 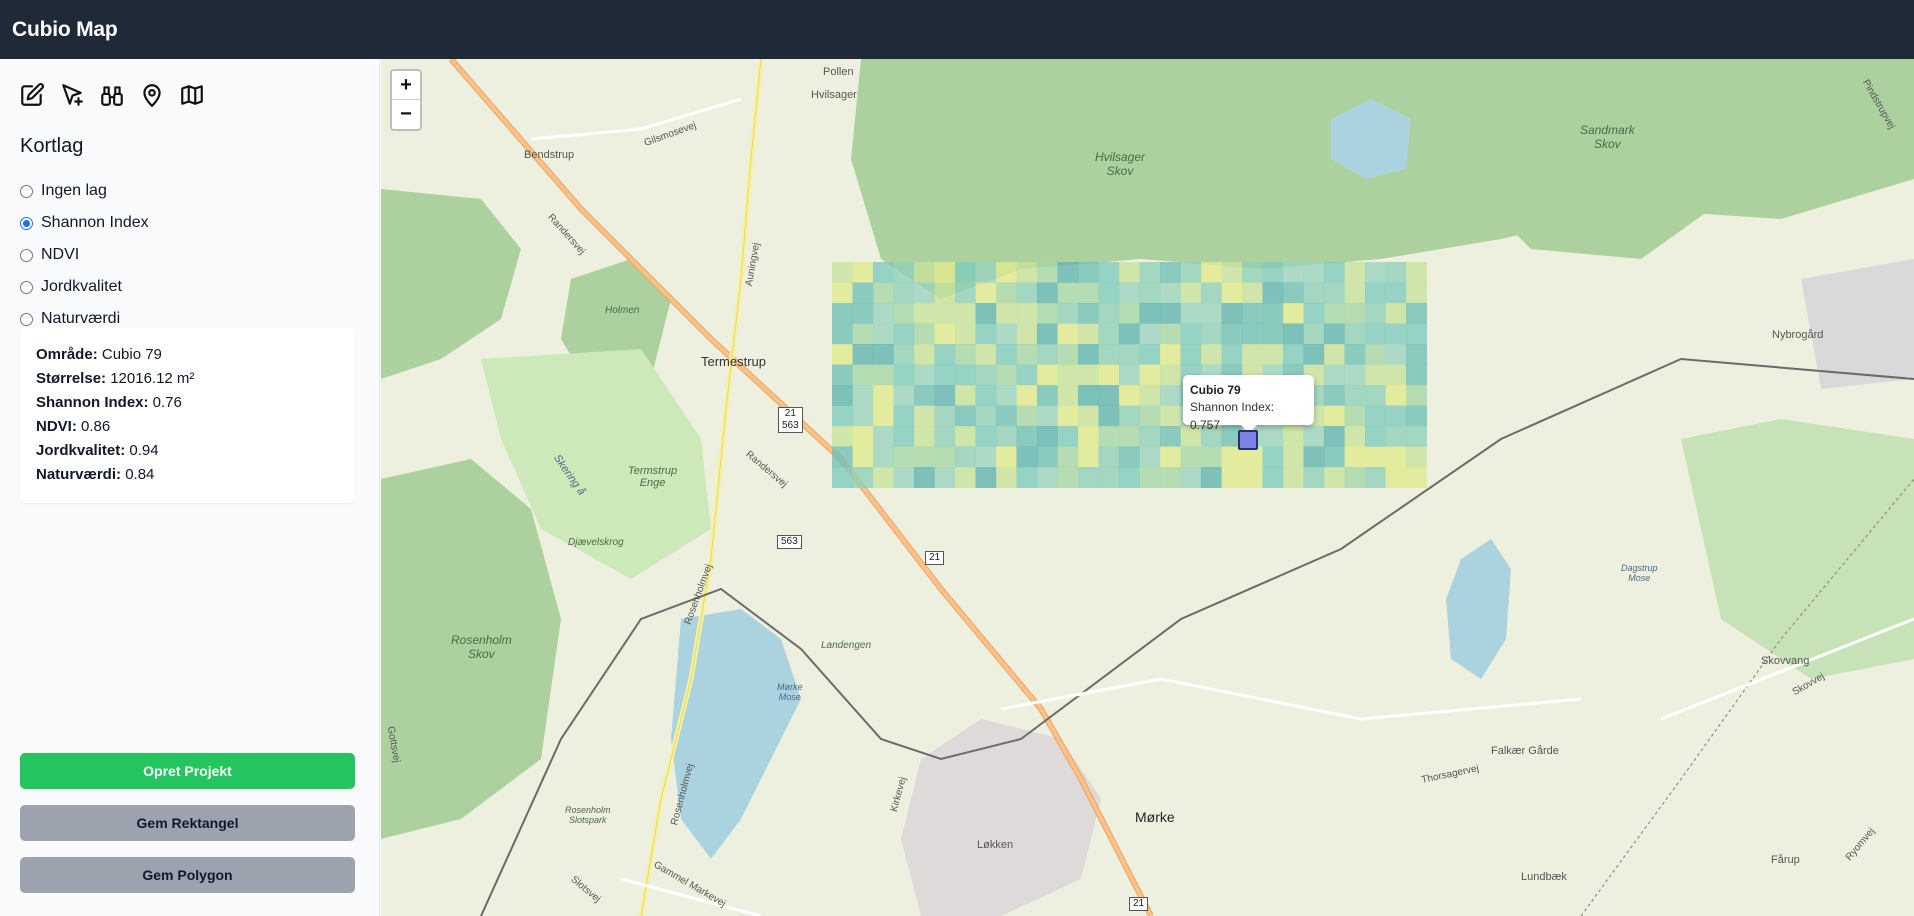 I want to click on save-polygon-button: Gem Polygon, so click(x=187, y=875).